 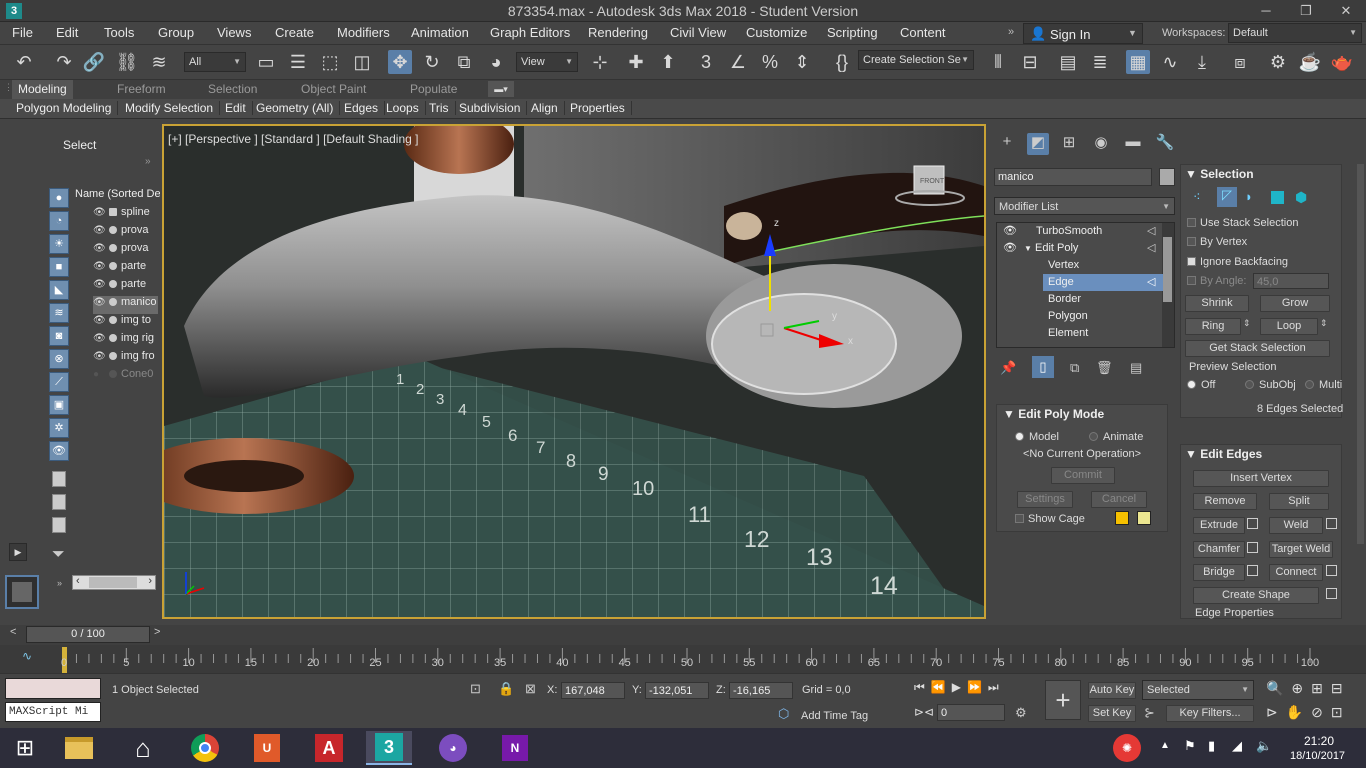 I want to click on scene-row-hidden: ● Cone0, so click(x=125, y=377).